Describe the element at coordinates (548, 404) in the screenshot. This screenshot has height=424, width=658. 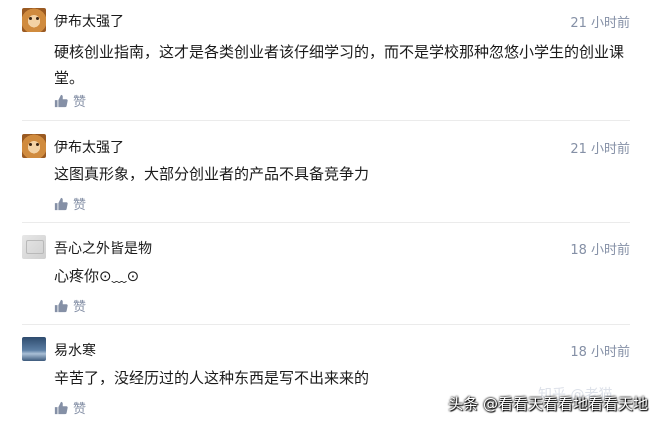
I see `toutiao-watermark: 头条 @看看天看看地看看天地` at that location.